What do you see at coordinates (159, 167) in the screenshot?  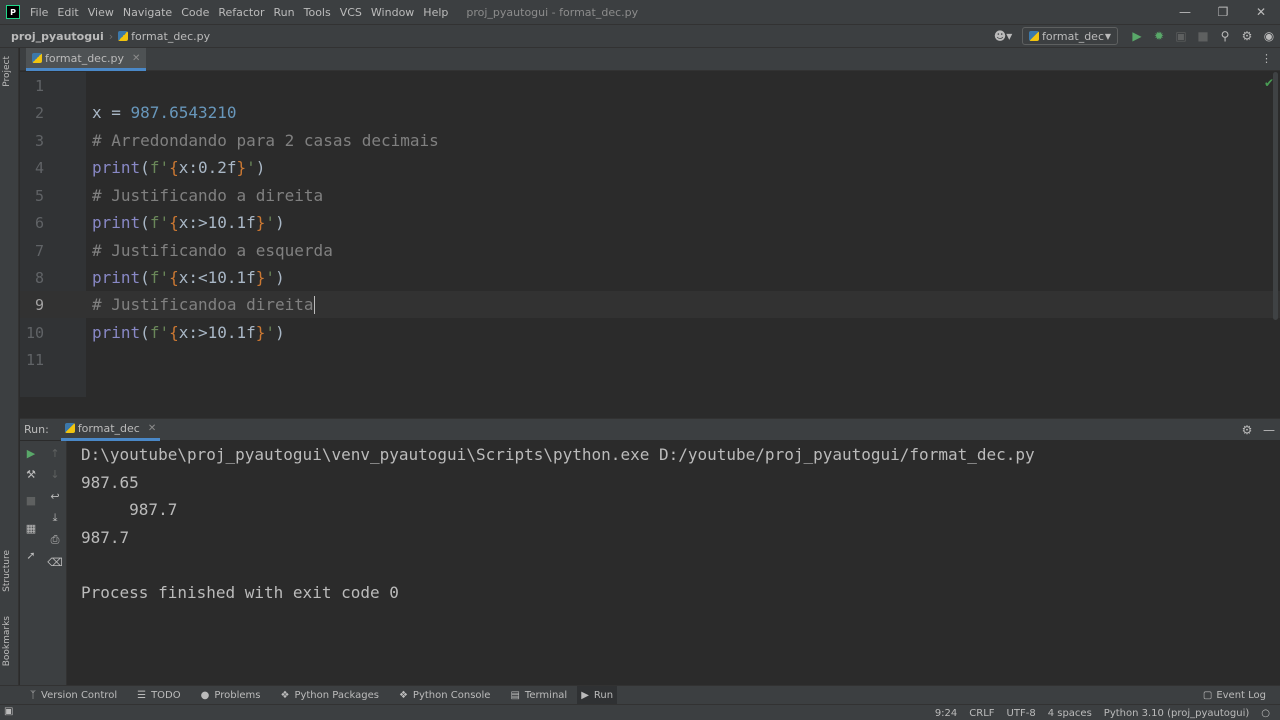 I see `code-token: f'` at bounding box center [159, 167].